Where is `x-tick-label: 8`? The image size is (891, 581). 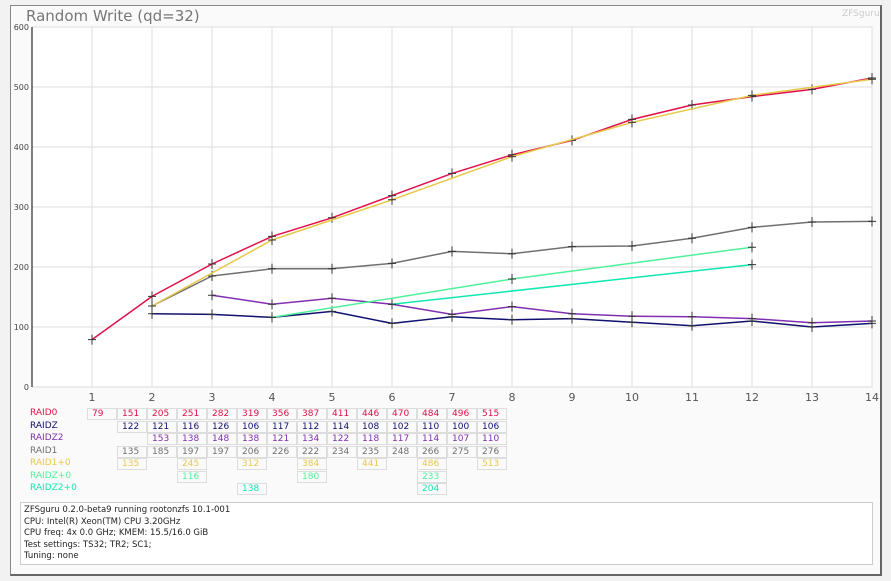
x-tick-label: 8 is located at coordinates (512, 397).